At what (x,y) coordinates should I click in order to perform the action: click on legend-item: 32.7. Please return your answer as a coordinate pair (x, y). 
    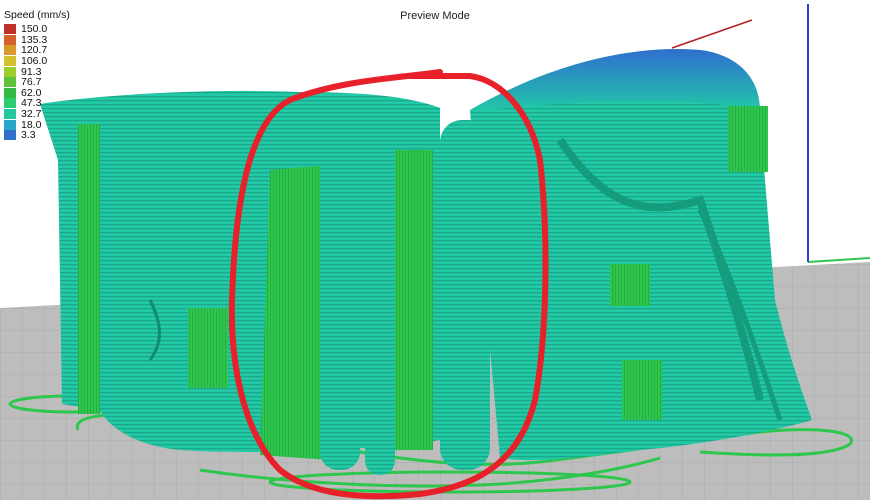
    Looking at the image, I should click on (37, 114).